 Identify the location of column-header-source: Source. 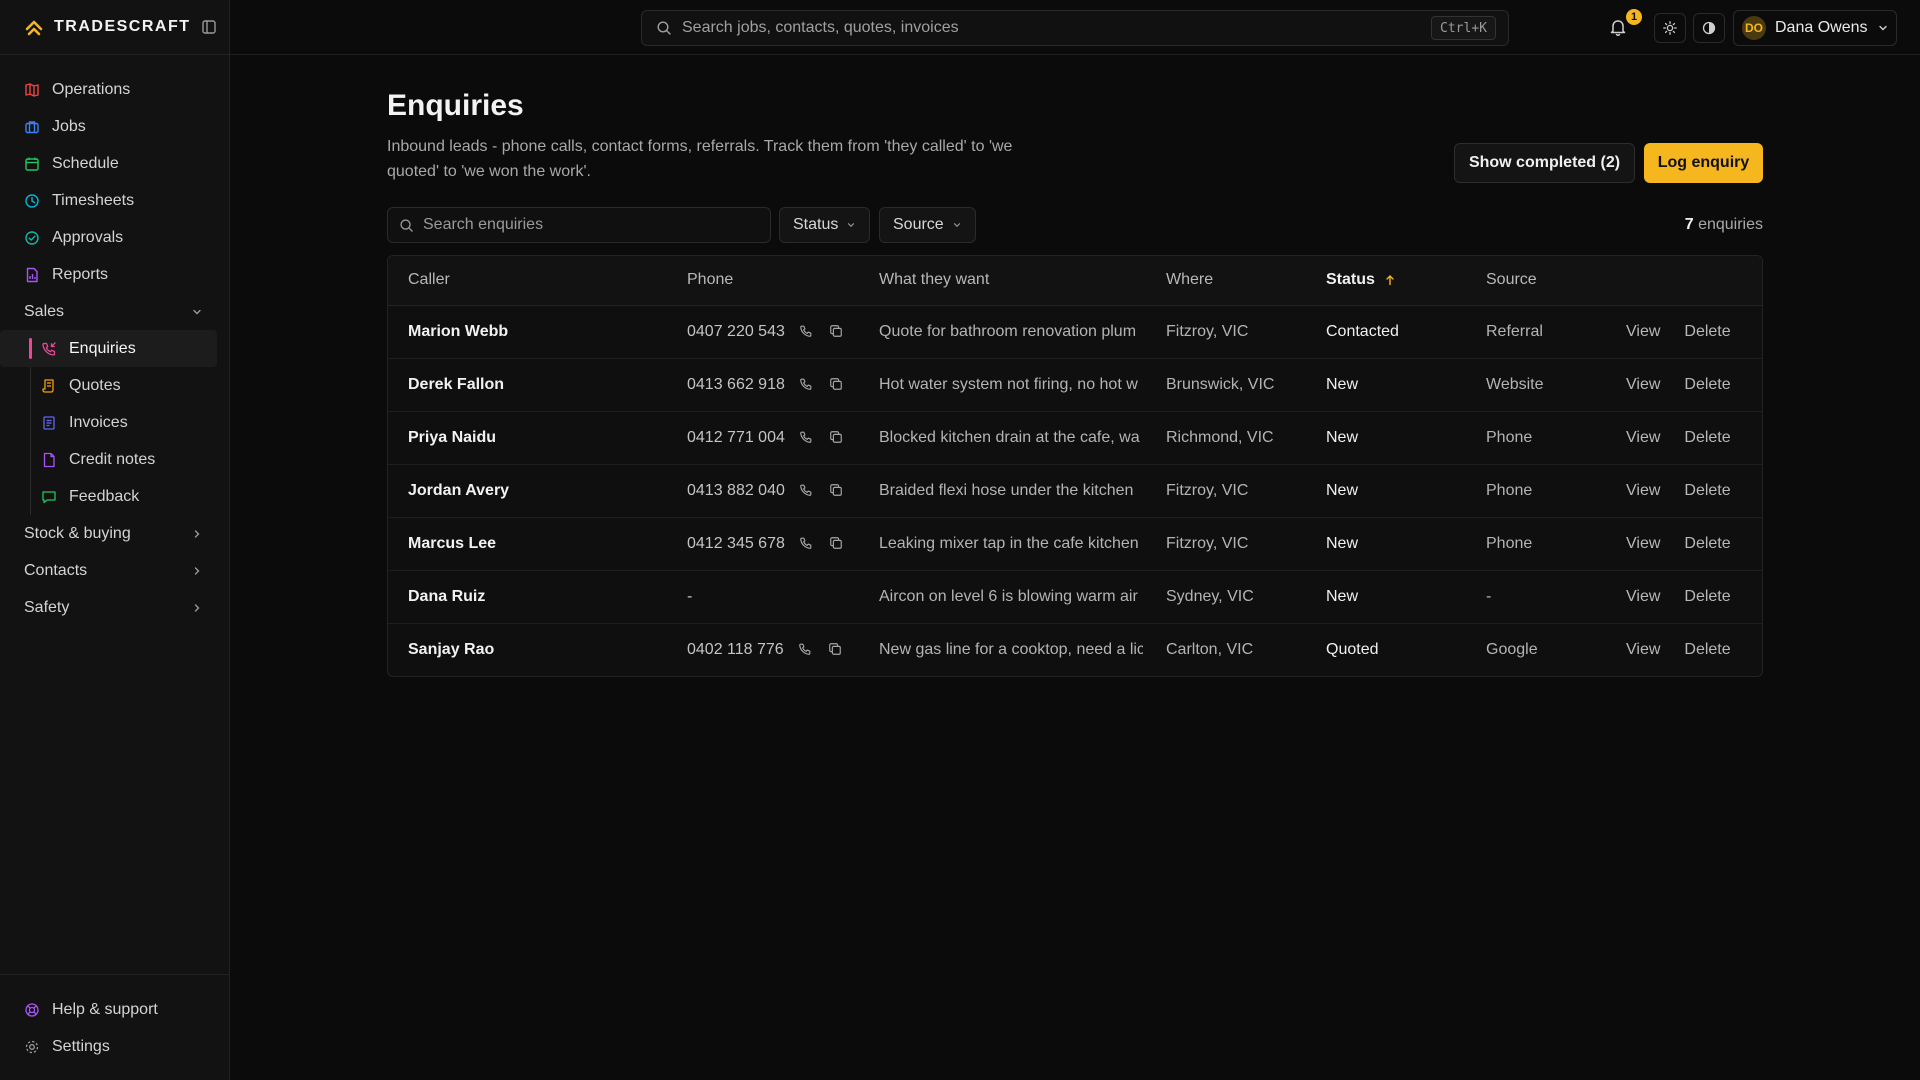
(1536, 281).